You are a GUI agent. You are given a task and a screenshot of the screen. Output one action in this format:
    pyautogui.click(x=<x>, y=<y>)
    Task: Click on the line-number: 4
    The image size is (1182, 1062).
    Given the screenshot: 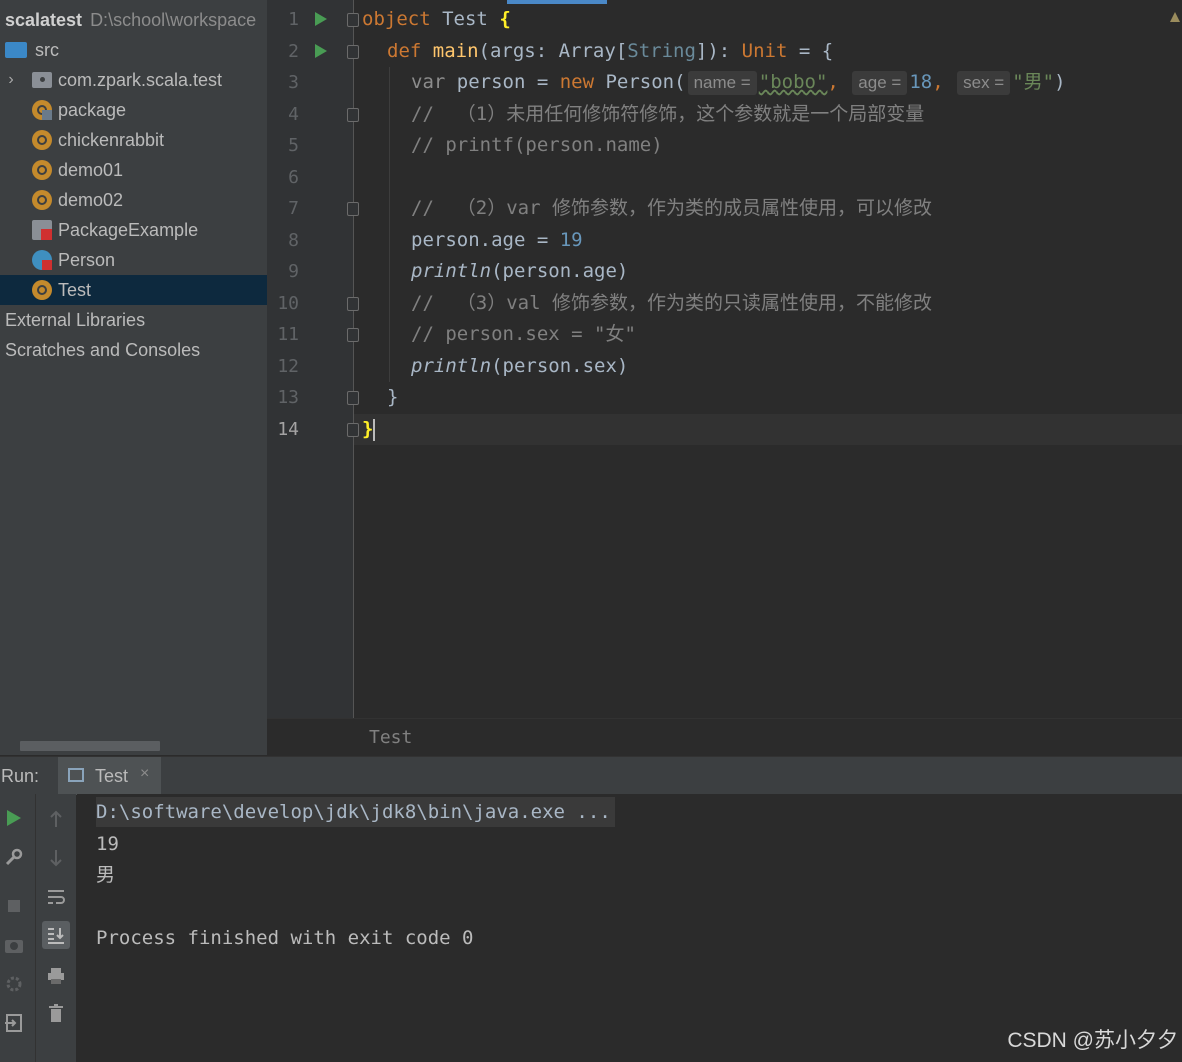 What is the action you would take?
    pyautogui.click(x=293, y=114)
    